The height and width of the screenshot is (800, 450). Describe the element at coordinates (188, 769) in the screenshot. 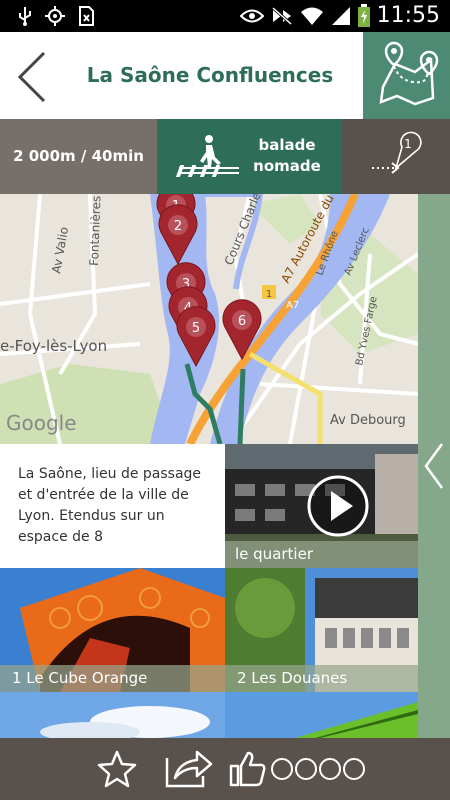

I see `share-icon` at that location.